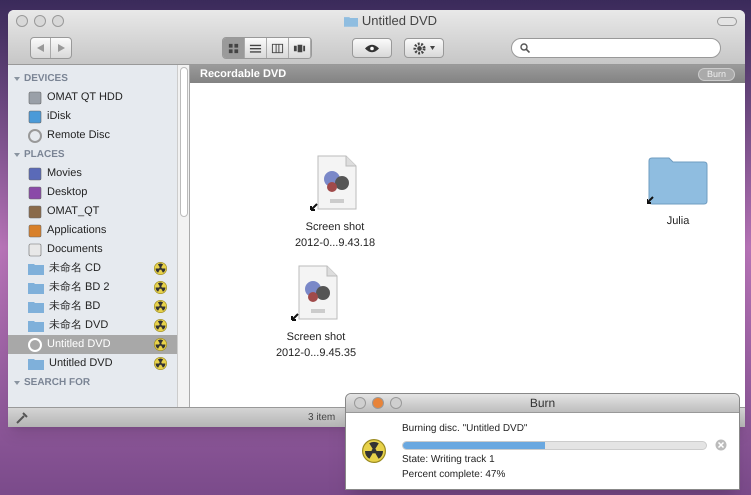 Image resolution: width=751 pixels, height=495 pixels. Describe the element at coordinates (46, 79) in the screenshot. I see `sidebar-heading: DEVICES` at that location.